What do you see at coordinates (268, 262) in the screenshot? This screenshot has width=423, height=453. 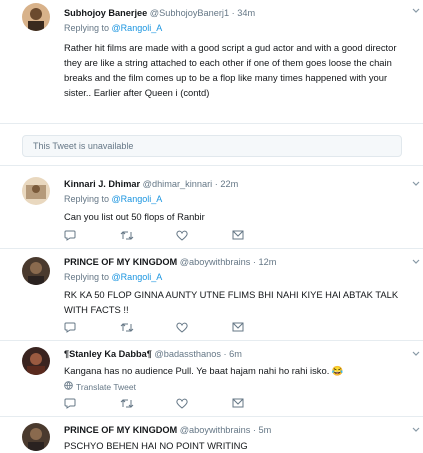 I see `timestamp: 12m` at bounding box center [268, 262].